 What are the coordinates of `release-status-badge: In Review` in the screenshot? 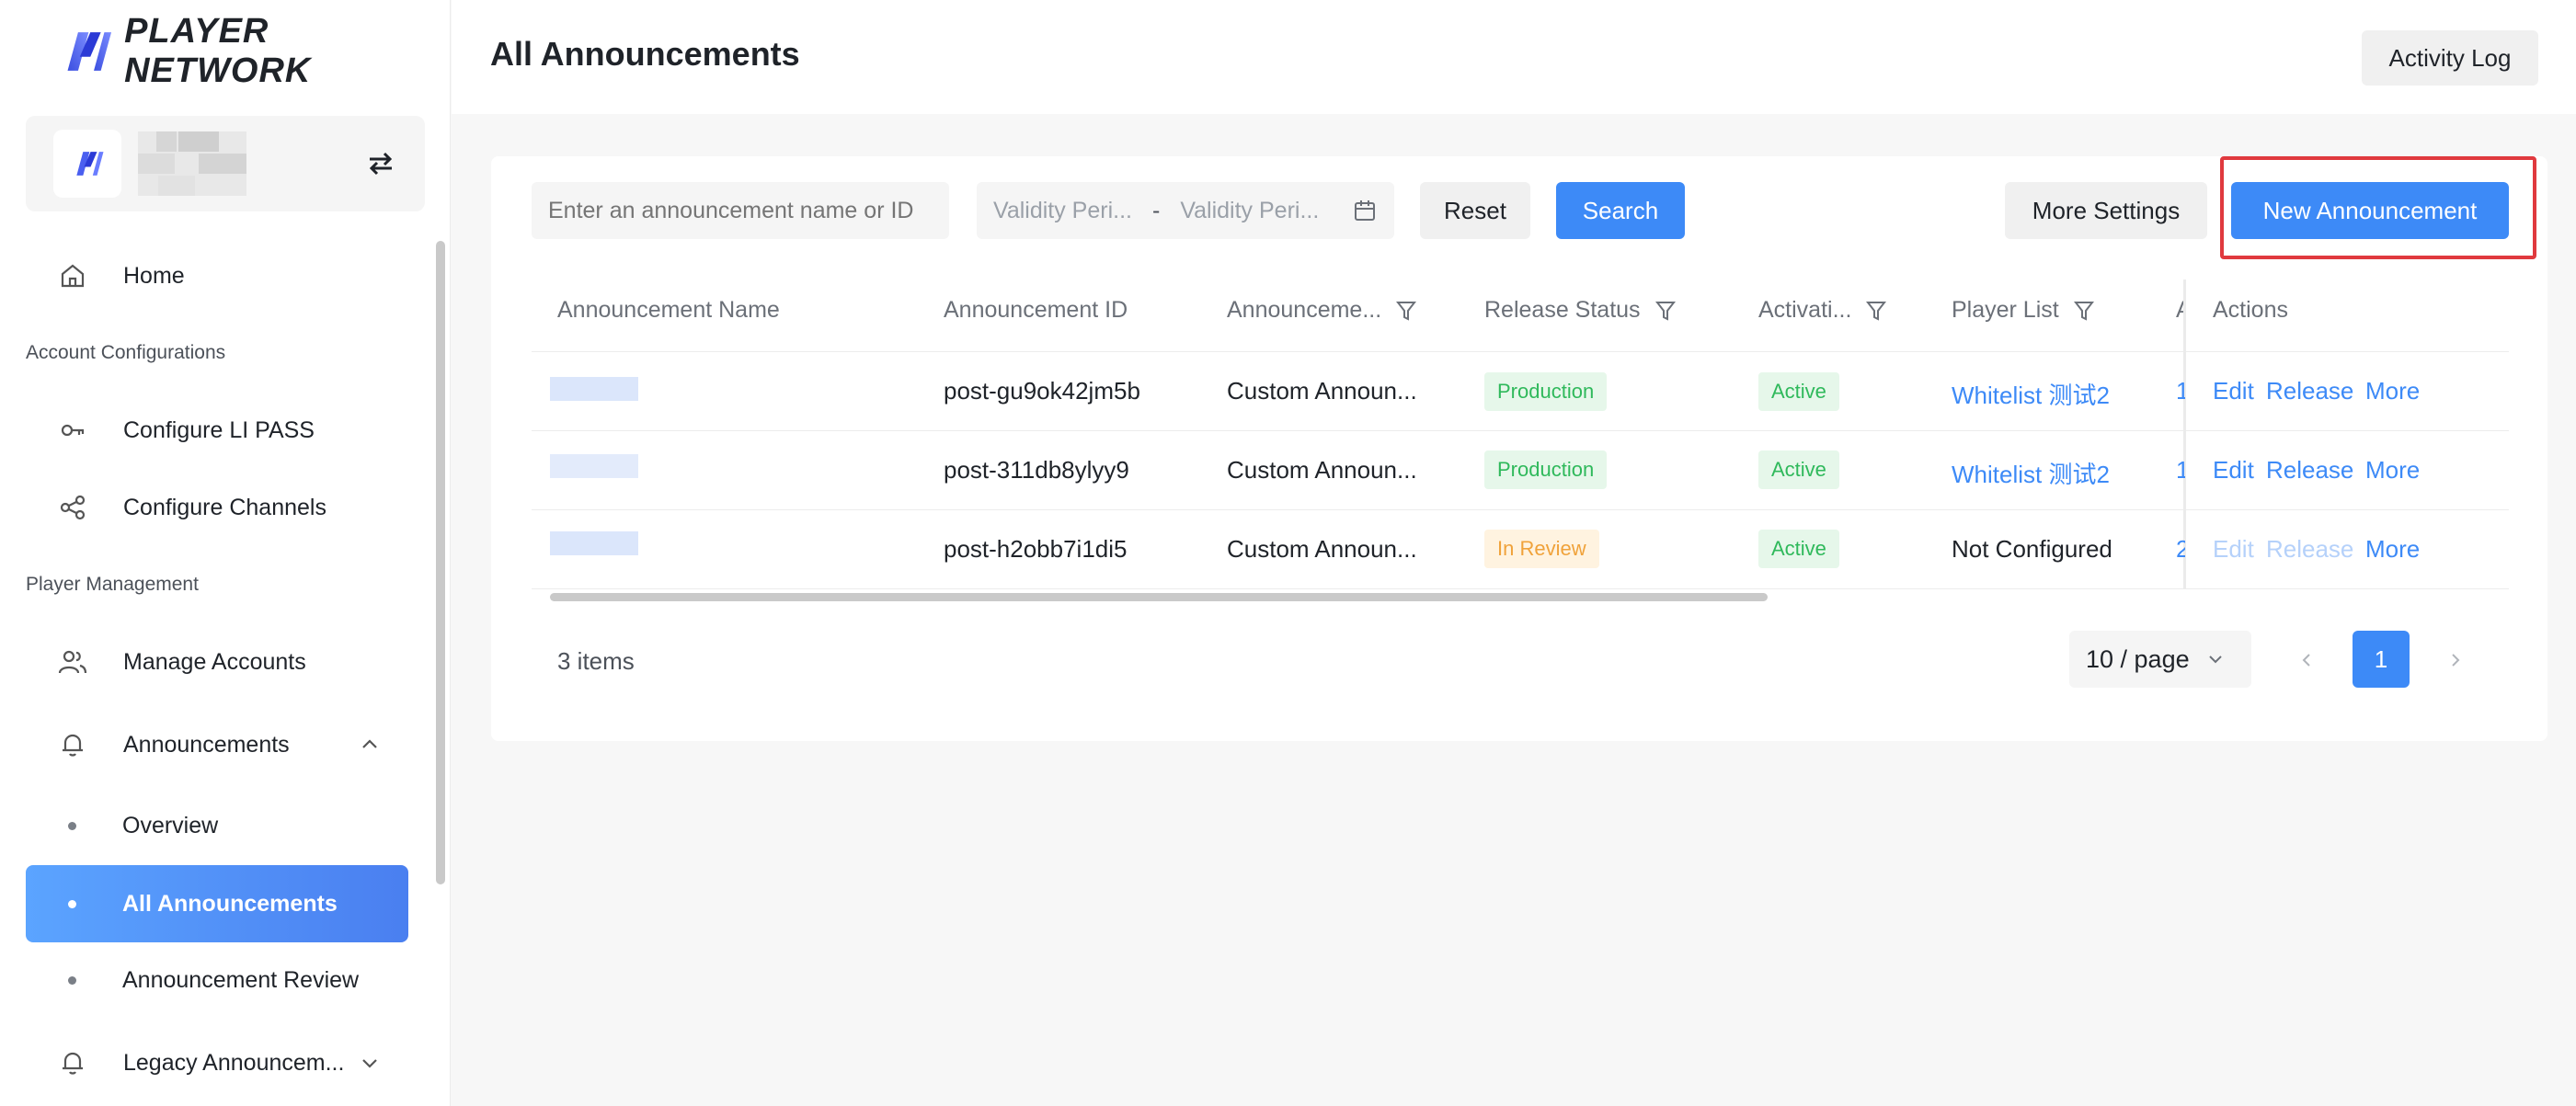 It's located at (1541, 549).